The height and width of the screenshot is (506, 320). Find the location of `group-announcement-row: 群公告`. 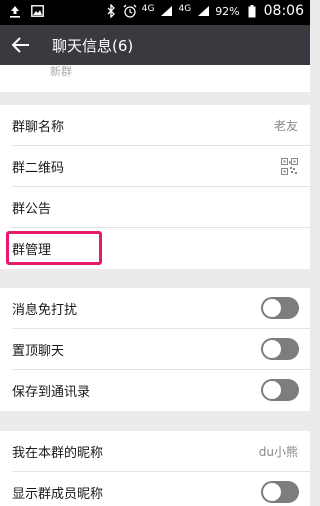

group-announcement-row: 群公告 is located at coordinates (161, 207).